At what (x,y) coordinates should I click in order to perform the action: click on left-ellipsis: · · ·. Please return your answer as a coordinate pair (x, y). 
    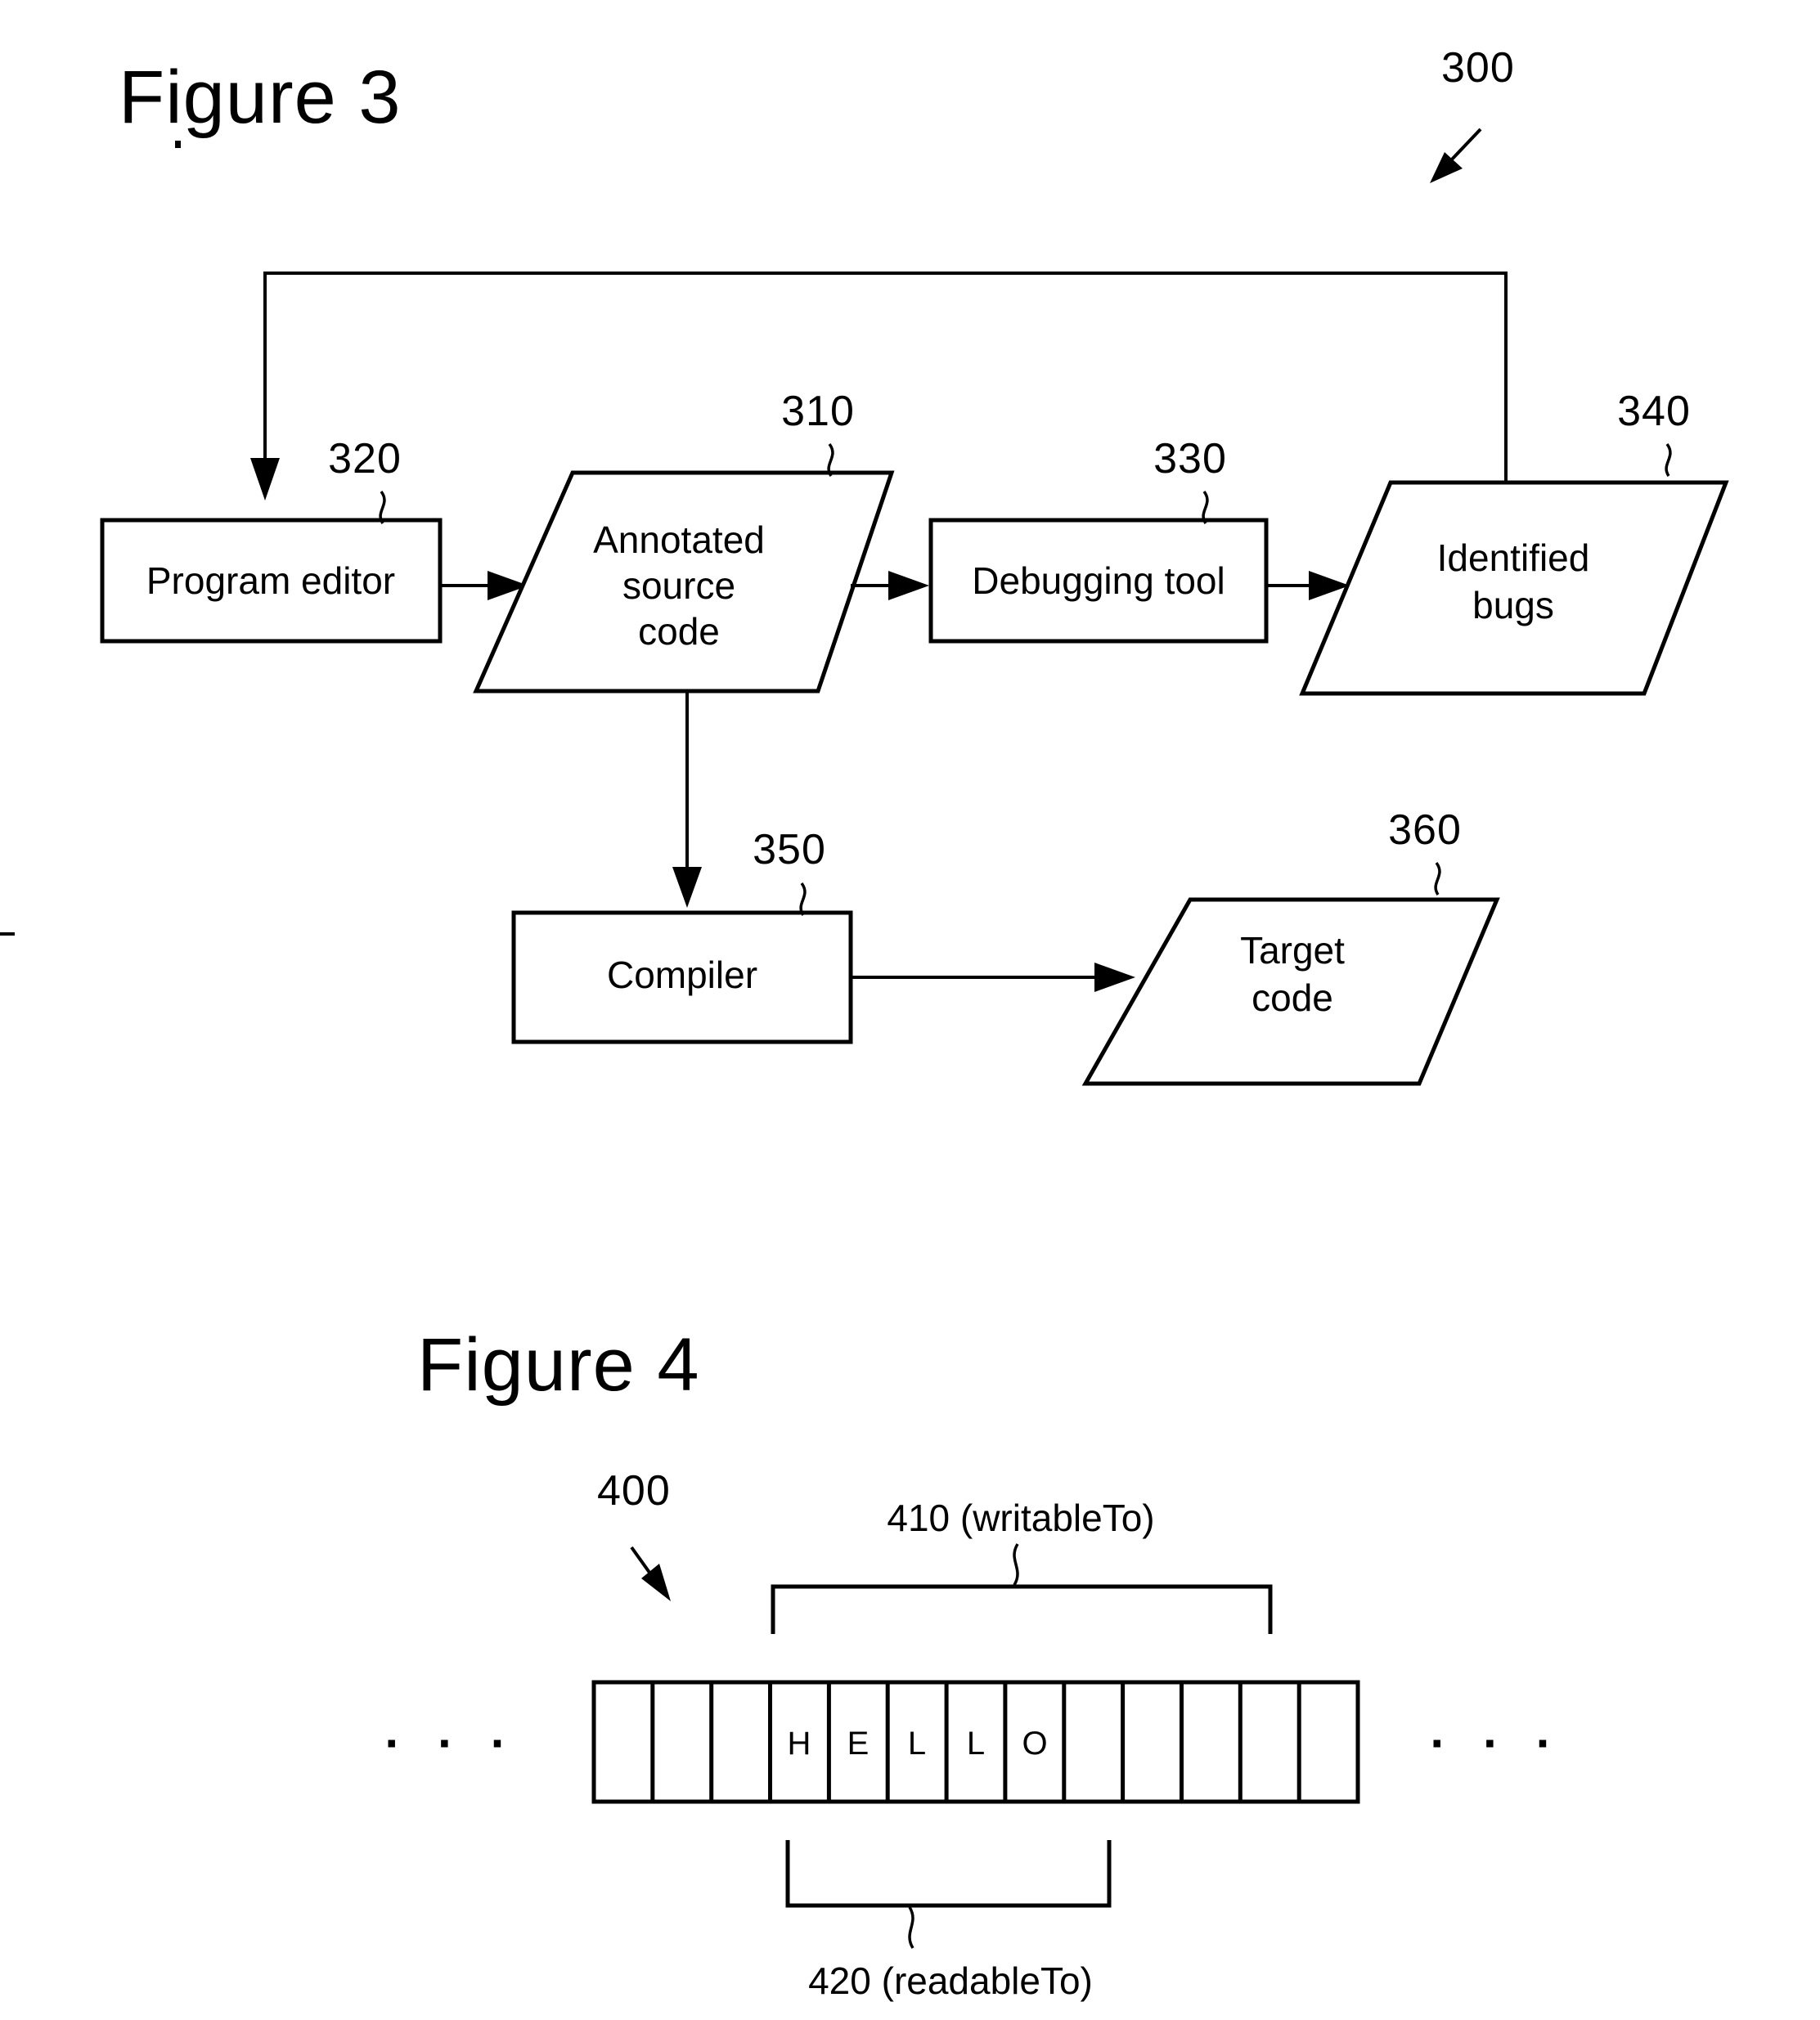
    Looking at the image, I should click on (451, 1743).